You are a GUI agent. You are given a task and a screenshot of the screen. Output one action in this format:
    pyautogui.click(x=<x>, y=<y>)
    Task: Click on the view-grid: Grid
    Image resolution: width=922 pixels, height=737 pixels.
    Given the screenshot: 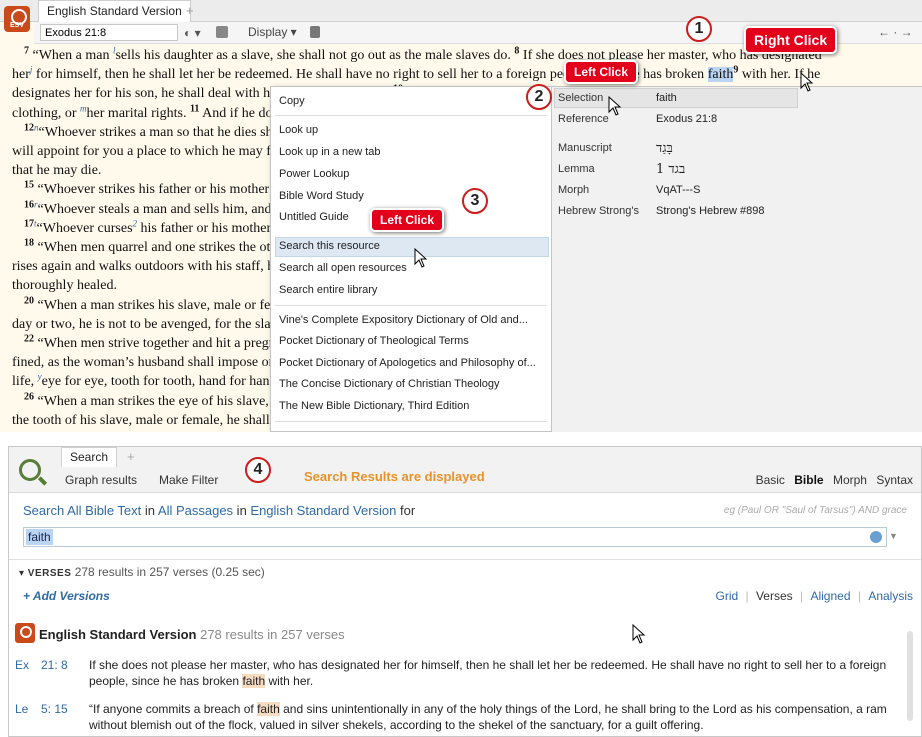 What is the action you would take?
    pyautogui.click(x=726, y=596)
    